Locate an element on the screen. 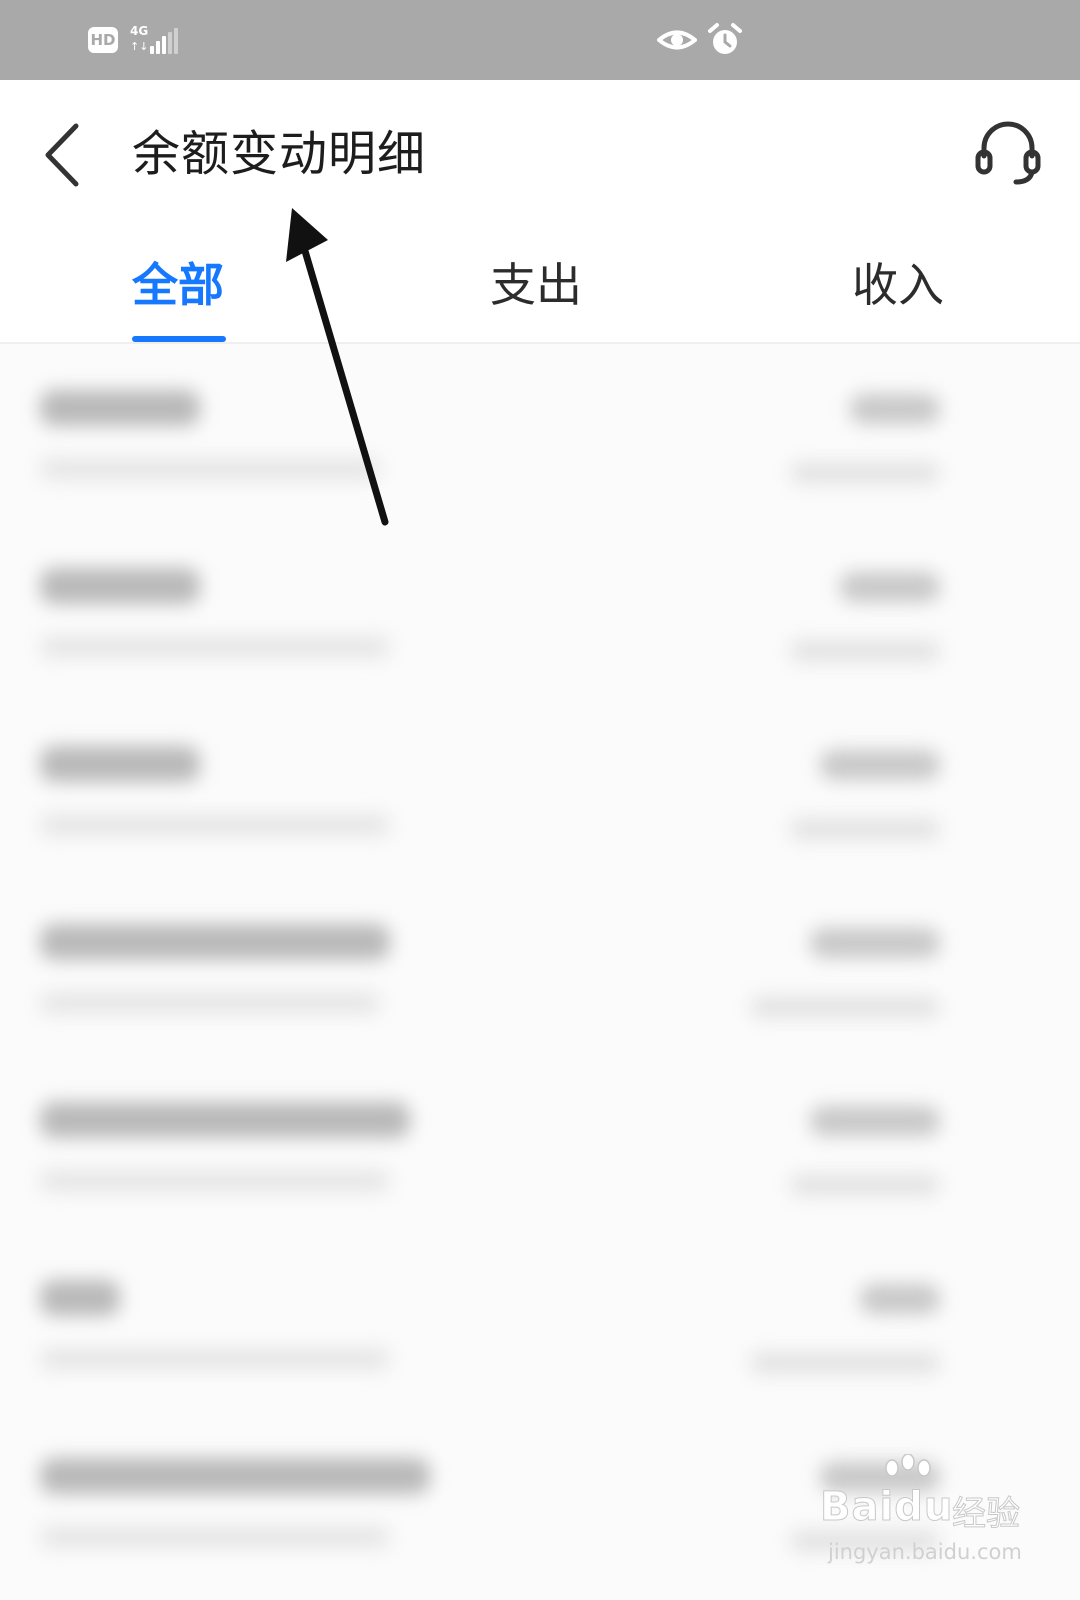  filter-tabs: 全部 支出 收入 is located at coordinates (540, 287).